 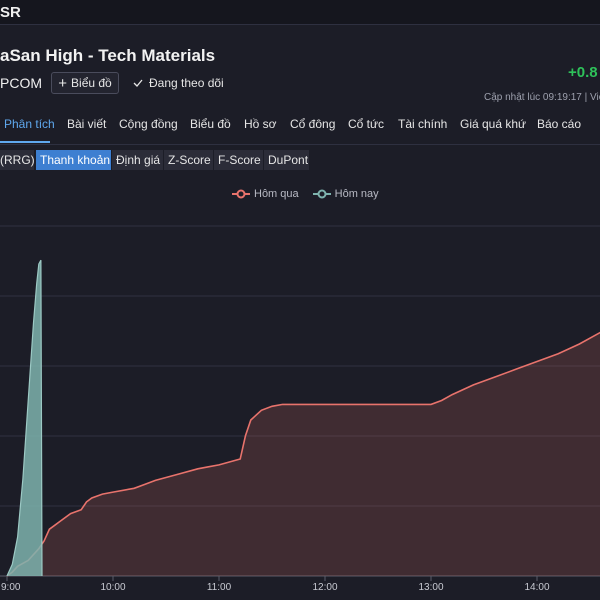 I want to click on tab-co-dong: Cổ đông, so click(x=312, y=124).